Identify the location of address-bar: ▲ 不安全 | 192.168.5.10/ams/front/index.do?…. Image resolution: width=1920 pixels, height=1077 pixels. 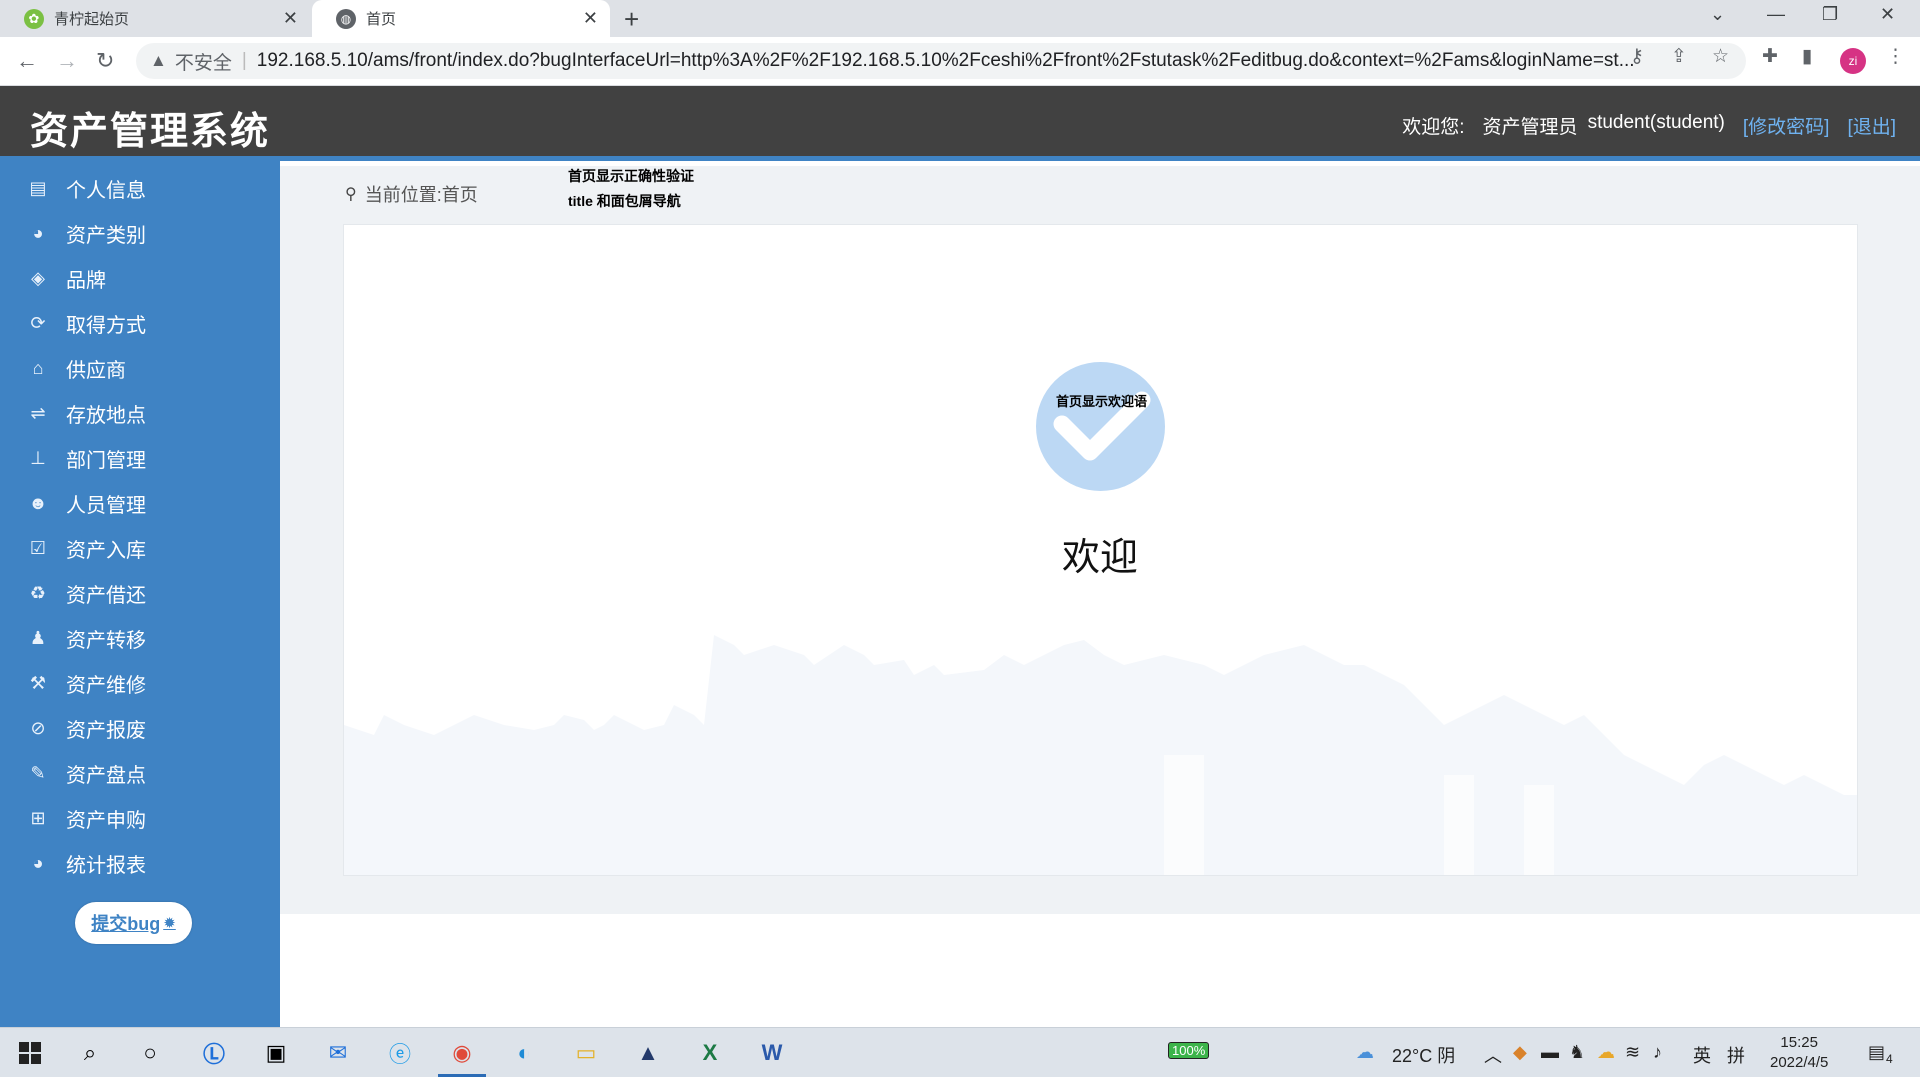
(941, 61).